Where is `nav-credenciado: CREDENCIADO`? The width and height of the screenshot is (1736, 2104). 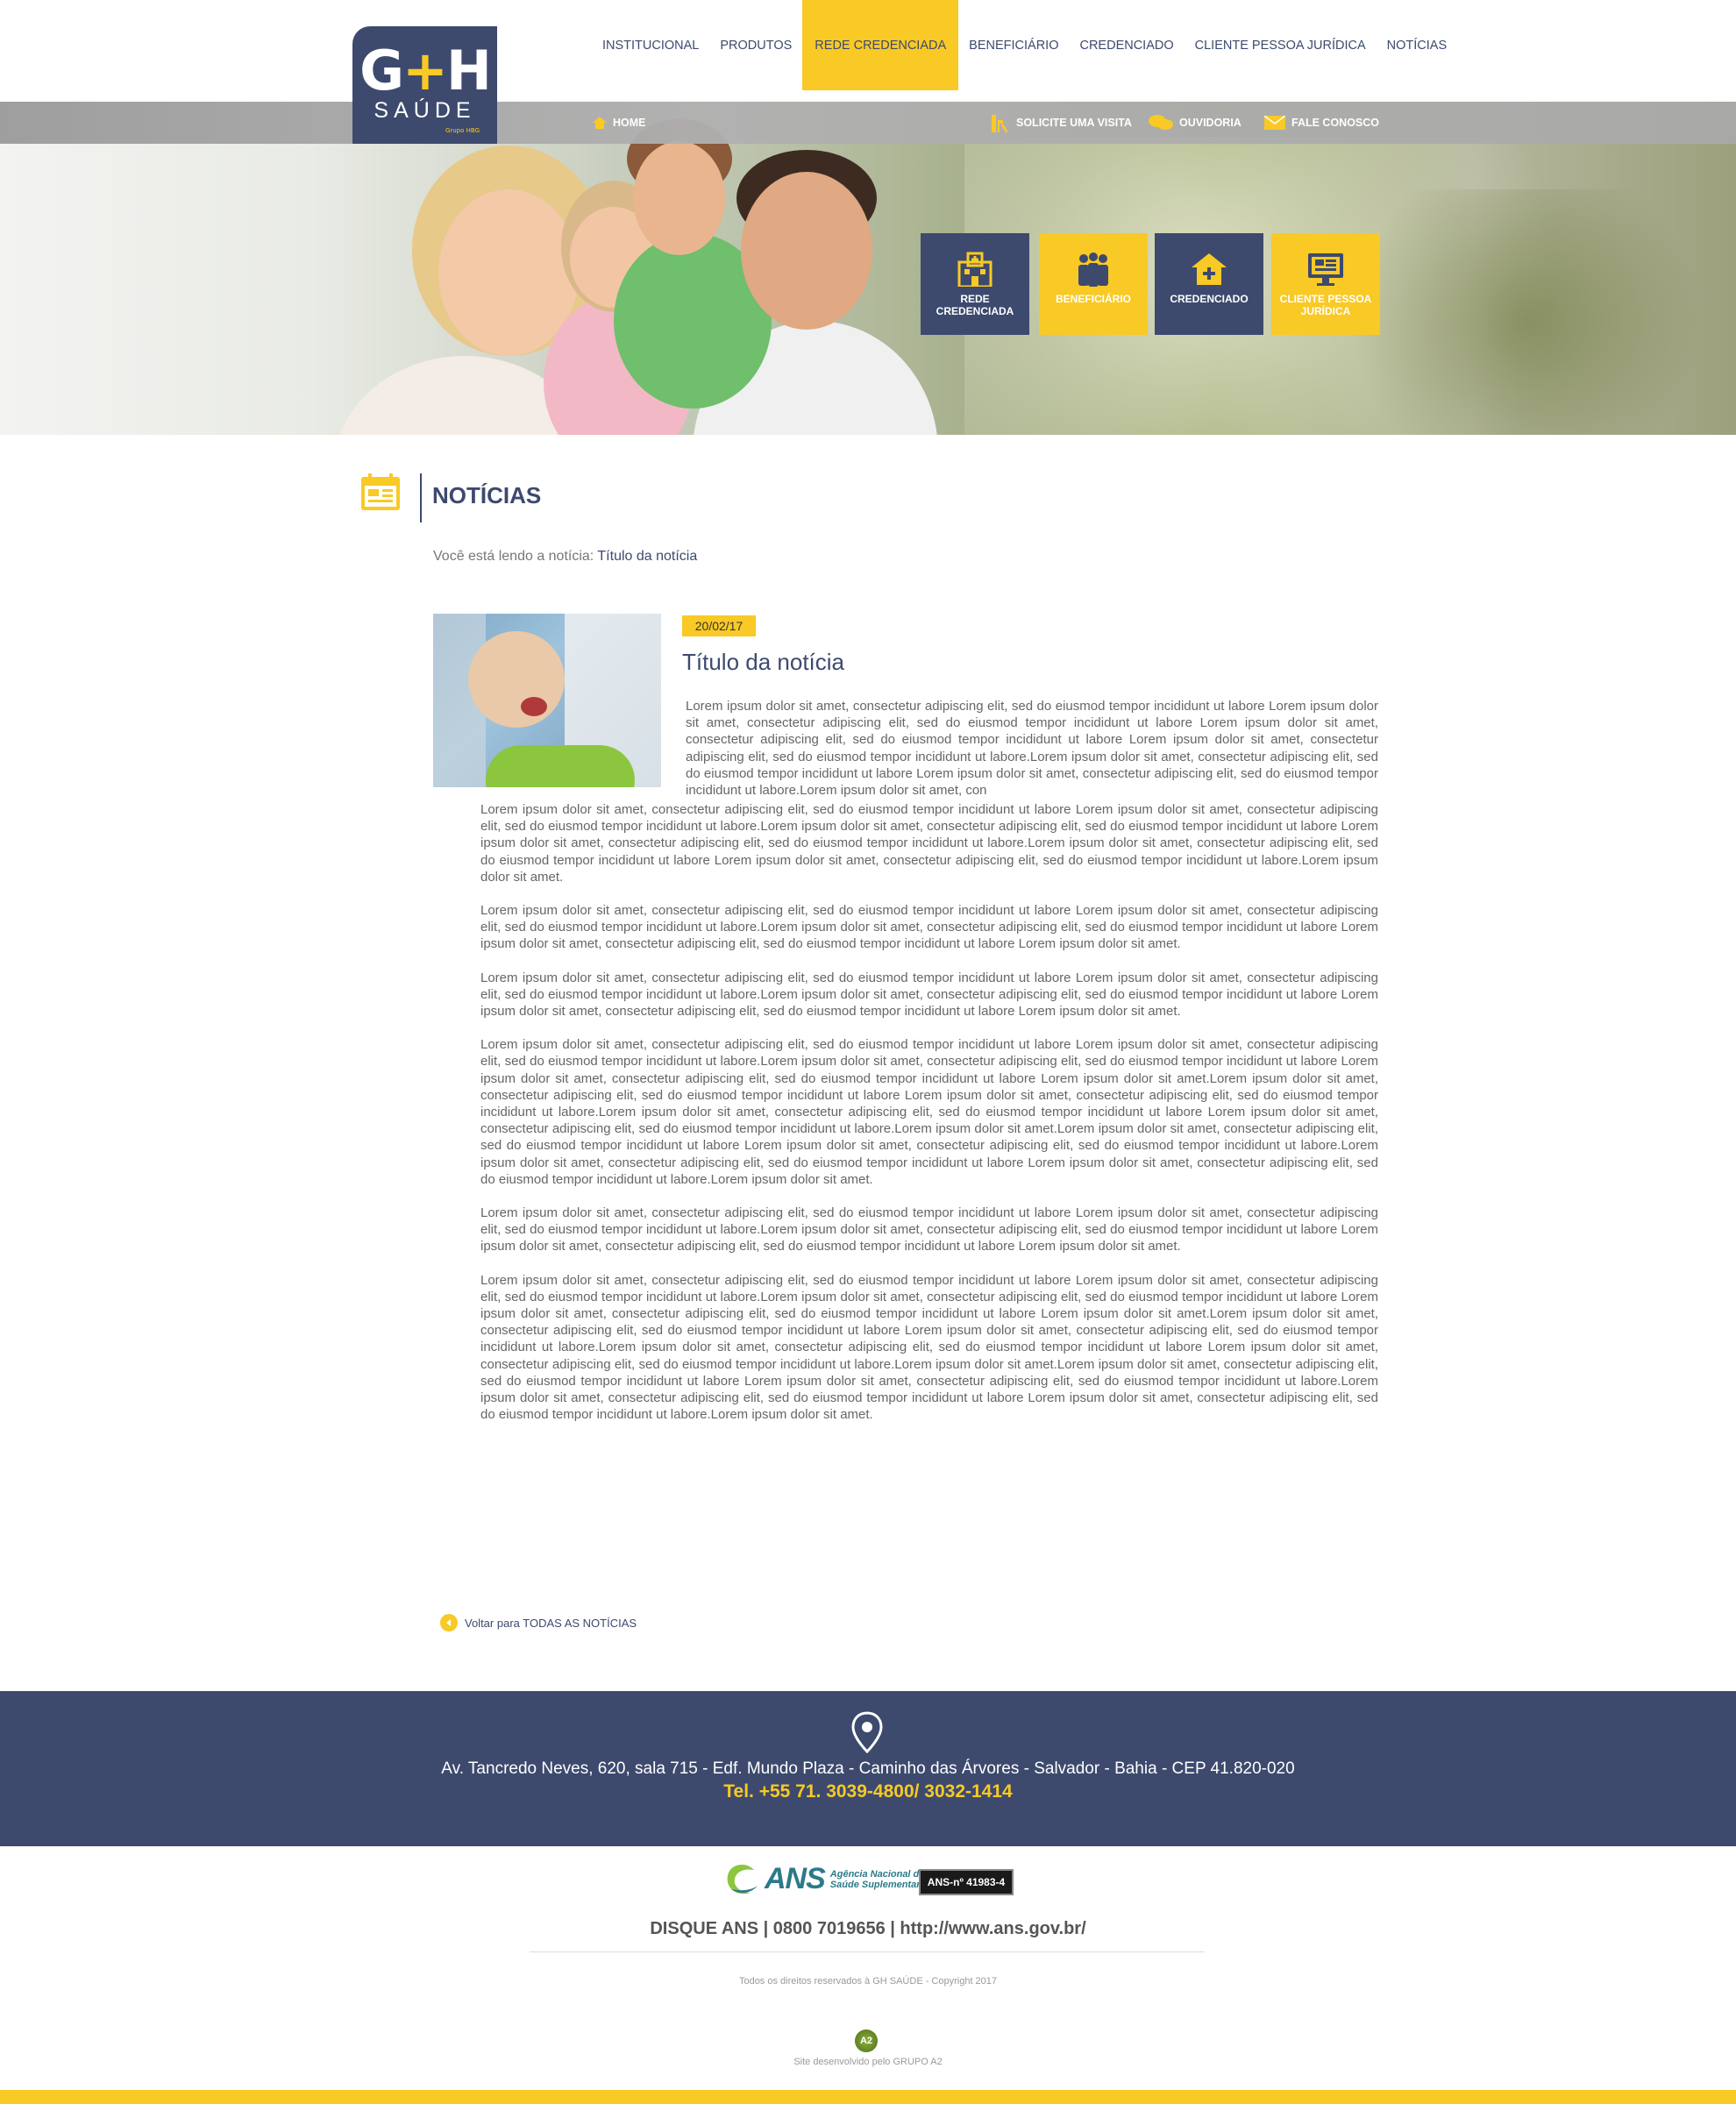
nav-credenciado: CREDENCIADO is located at coordinates (1126, 45).